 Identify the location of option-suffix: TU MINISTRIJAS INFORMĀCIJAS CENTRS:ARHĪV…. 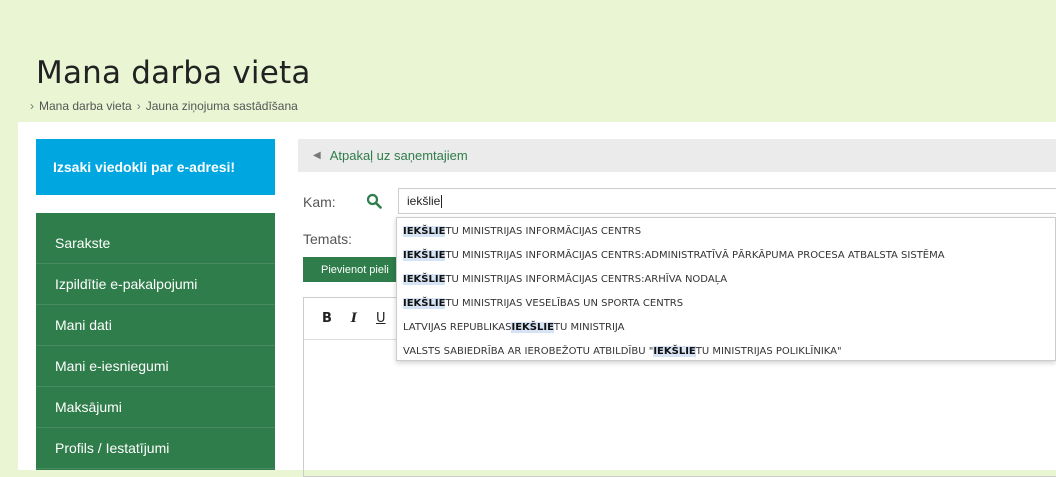
(586, 279).